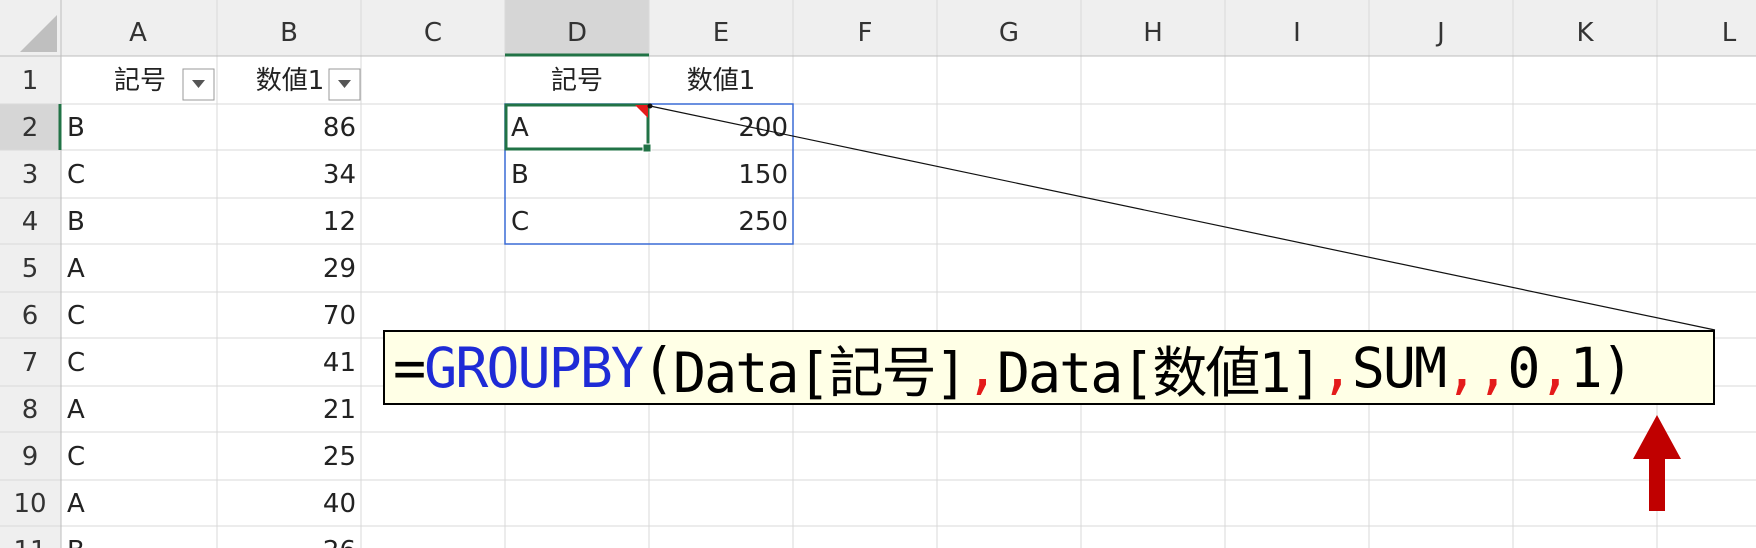 This screenshot has height=548, width=1756. I want to click on row-header-4: 4, so click(30, 222).